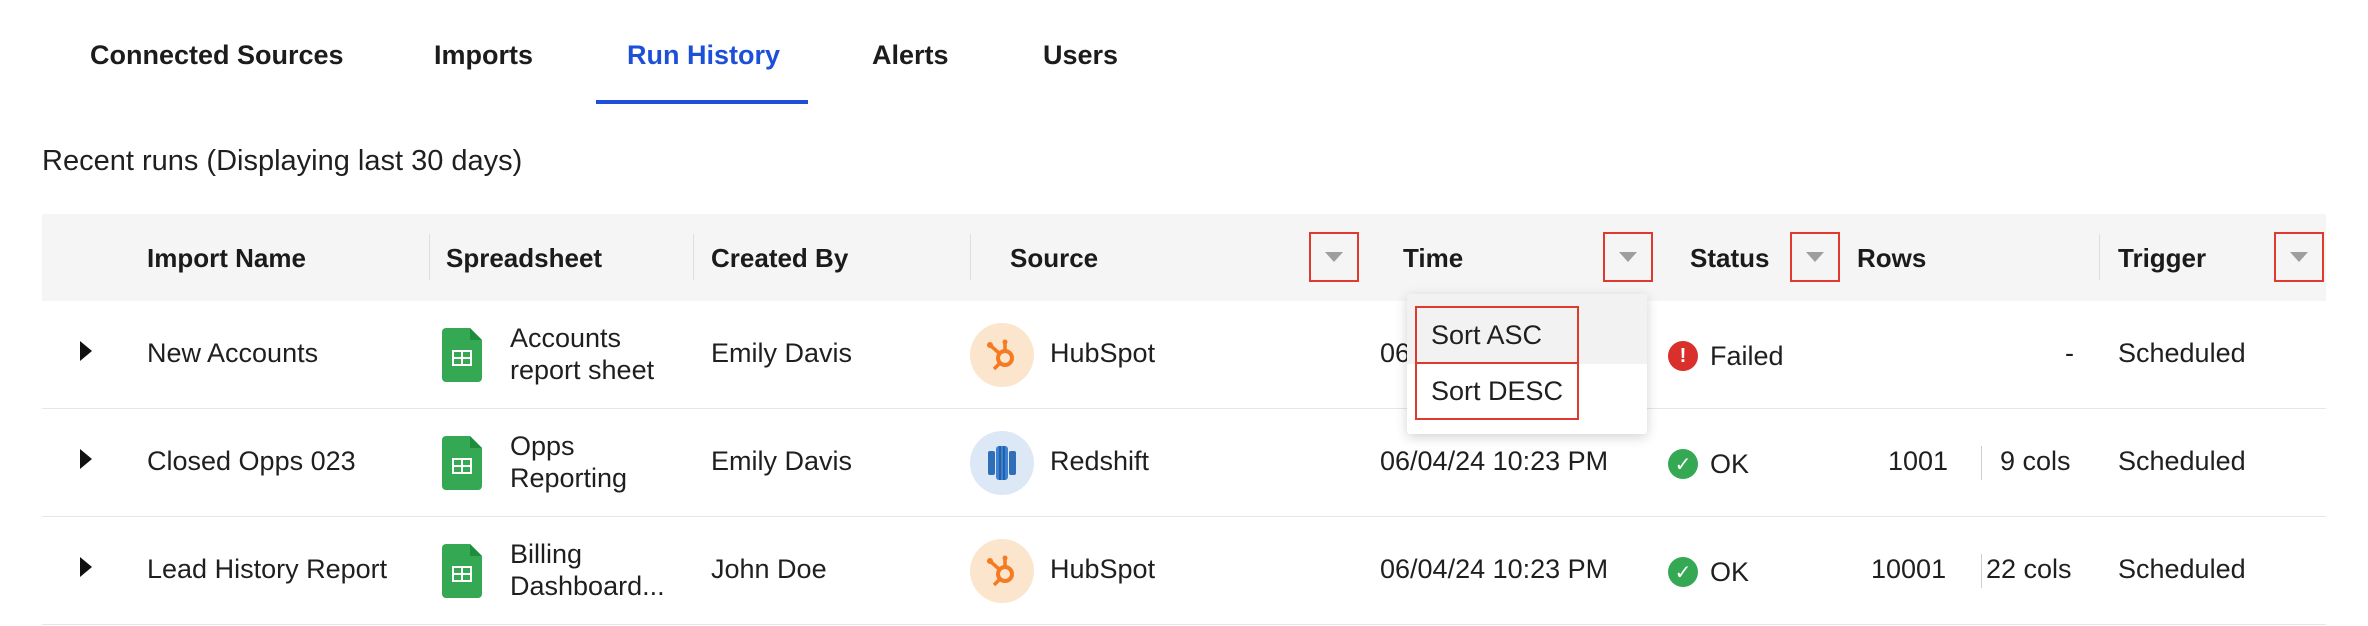 The width and height of the screenshot is (2368, 626). What do you see at coordinates (1891, 258) in the screenshot?
I see `header-rows: Rows` at bounding box center [1891, 258].